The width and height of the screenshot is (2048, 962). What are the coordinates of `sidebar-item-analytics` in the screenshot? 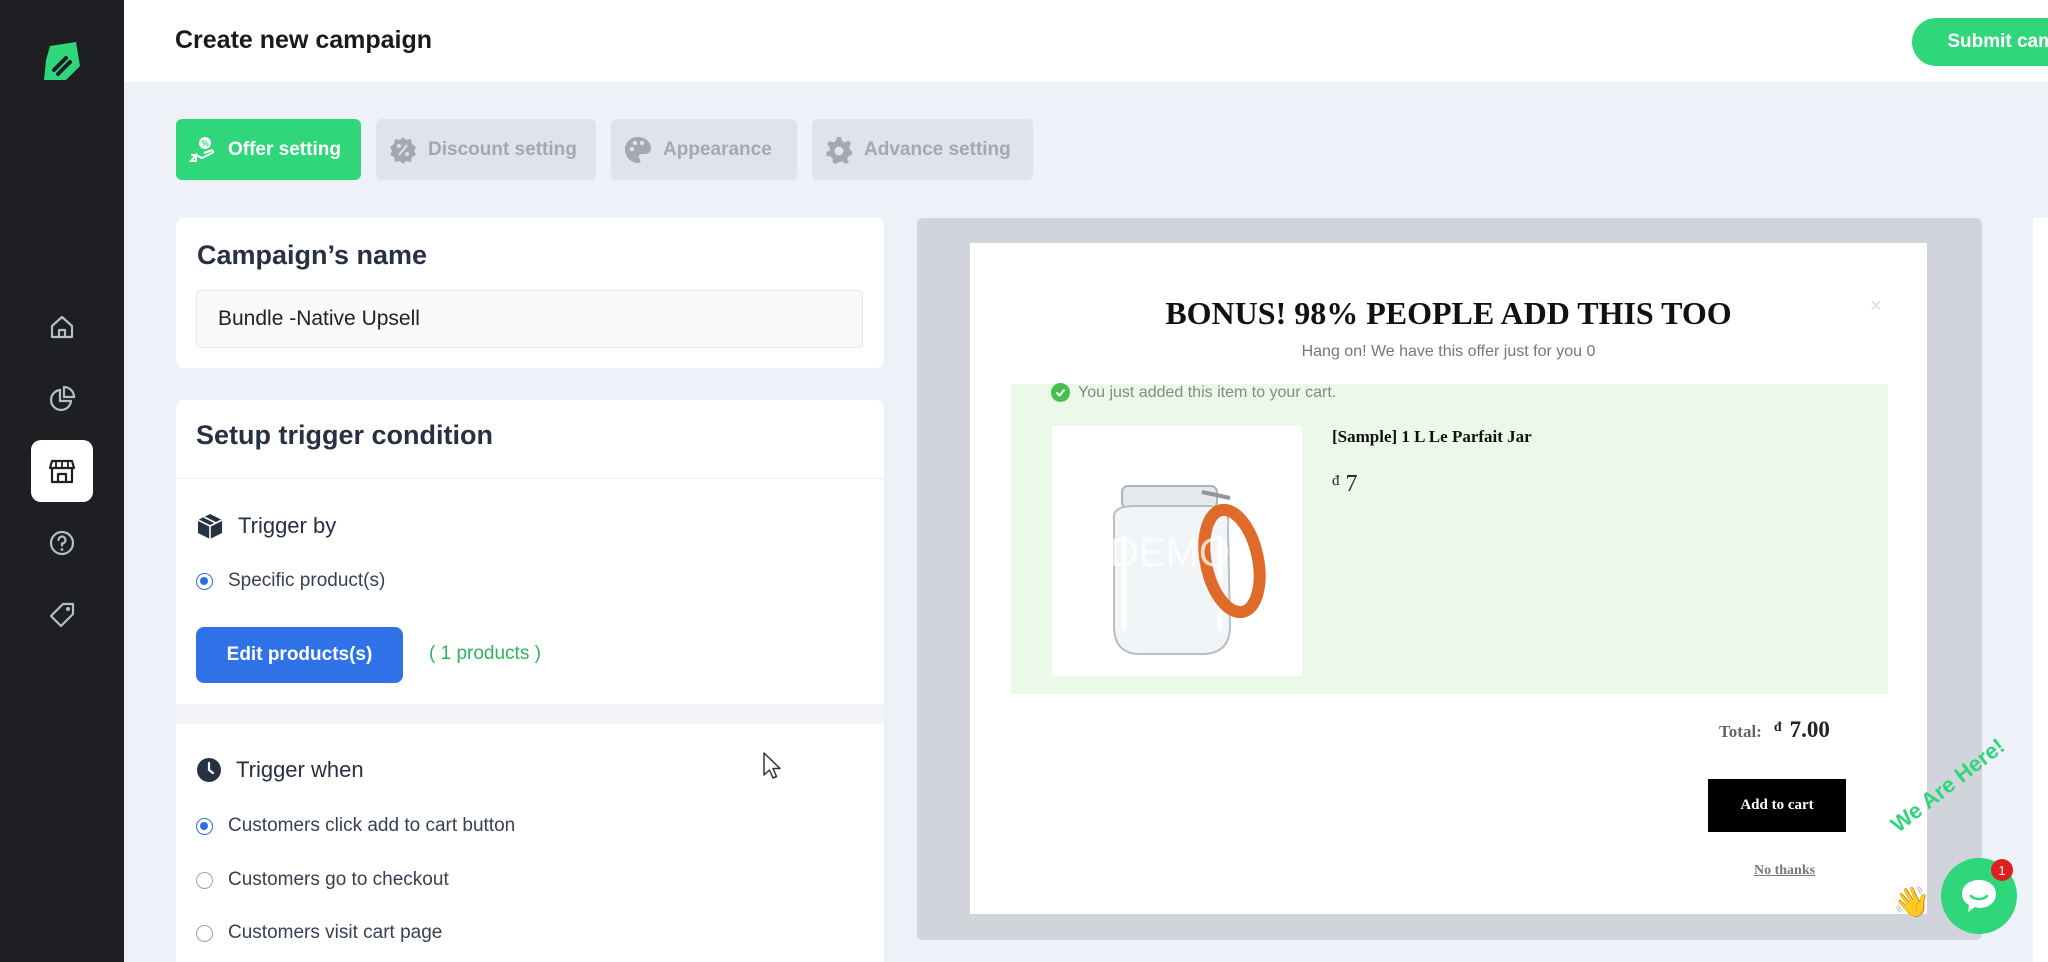 It's located at (62, 399).